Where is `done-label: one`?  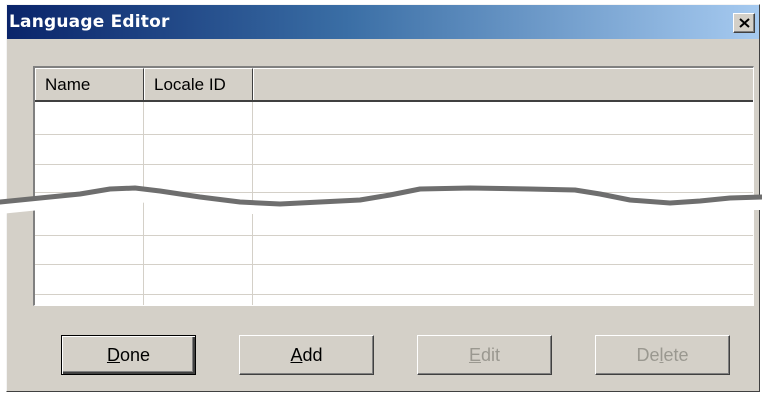
done-label: one is located at coordinates (135, 355).